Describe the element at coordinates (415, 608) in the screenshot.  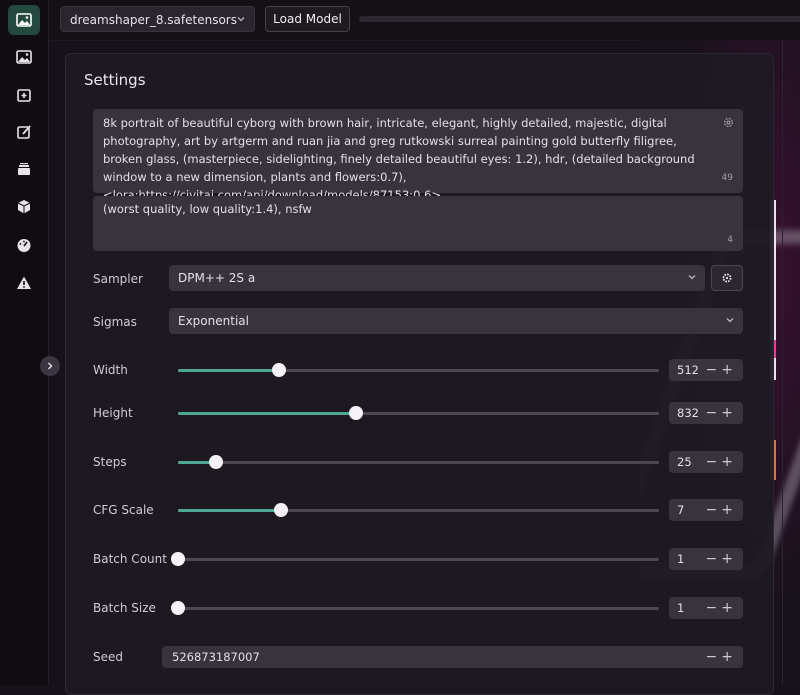
I see `batch-size-slider` at that location.